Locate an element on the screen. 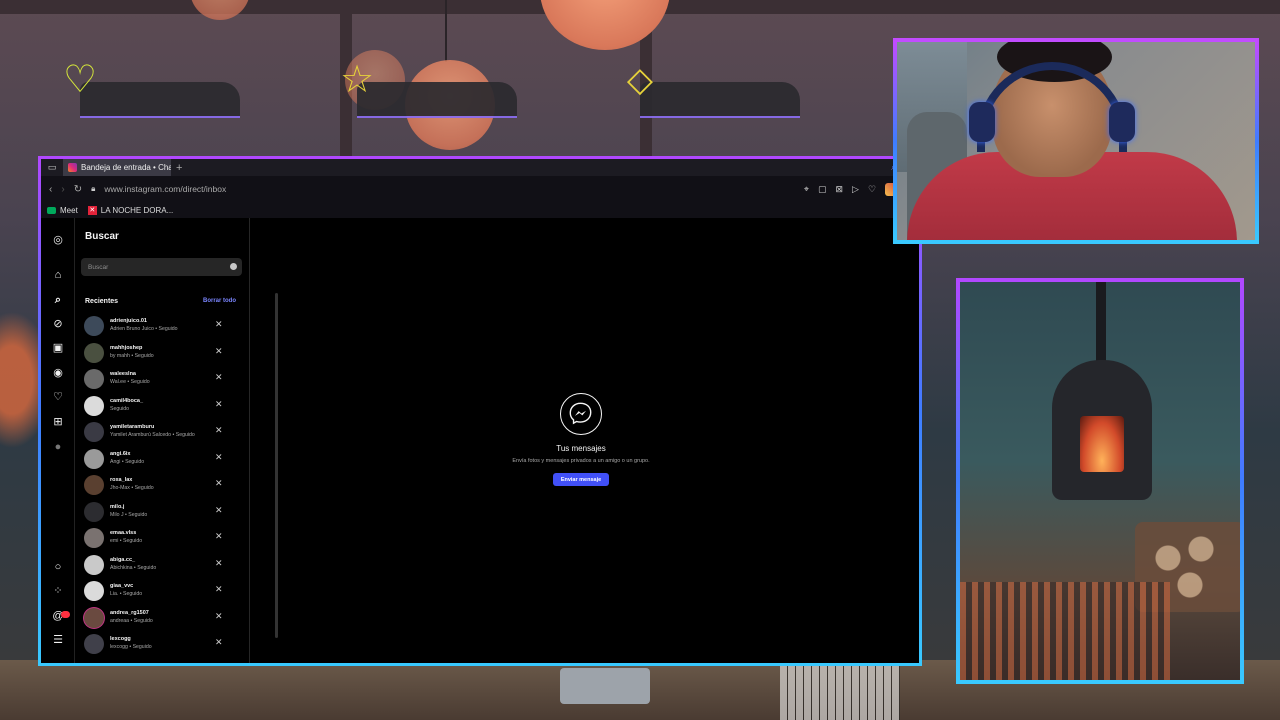 This screenshot has width=1280, height=720. clear-search-icon is located at coordinates (233, 266).